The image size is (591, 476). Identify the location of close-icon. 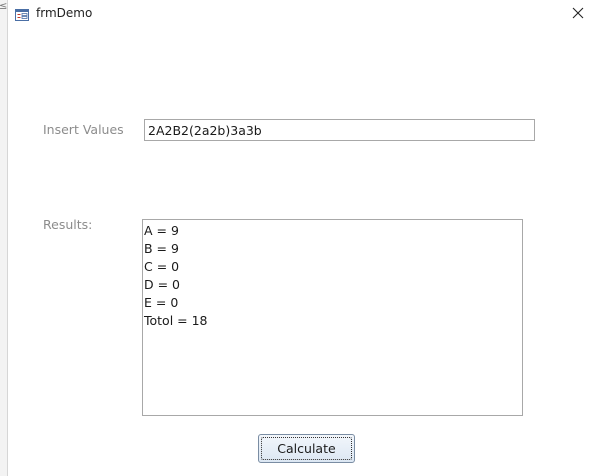
(578, 13).